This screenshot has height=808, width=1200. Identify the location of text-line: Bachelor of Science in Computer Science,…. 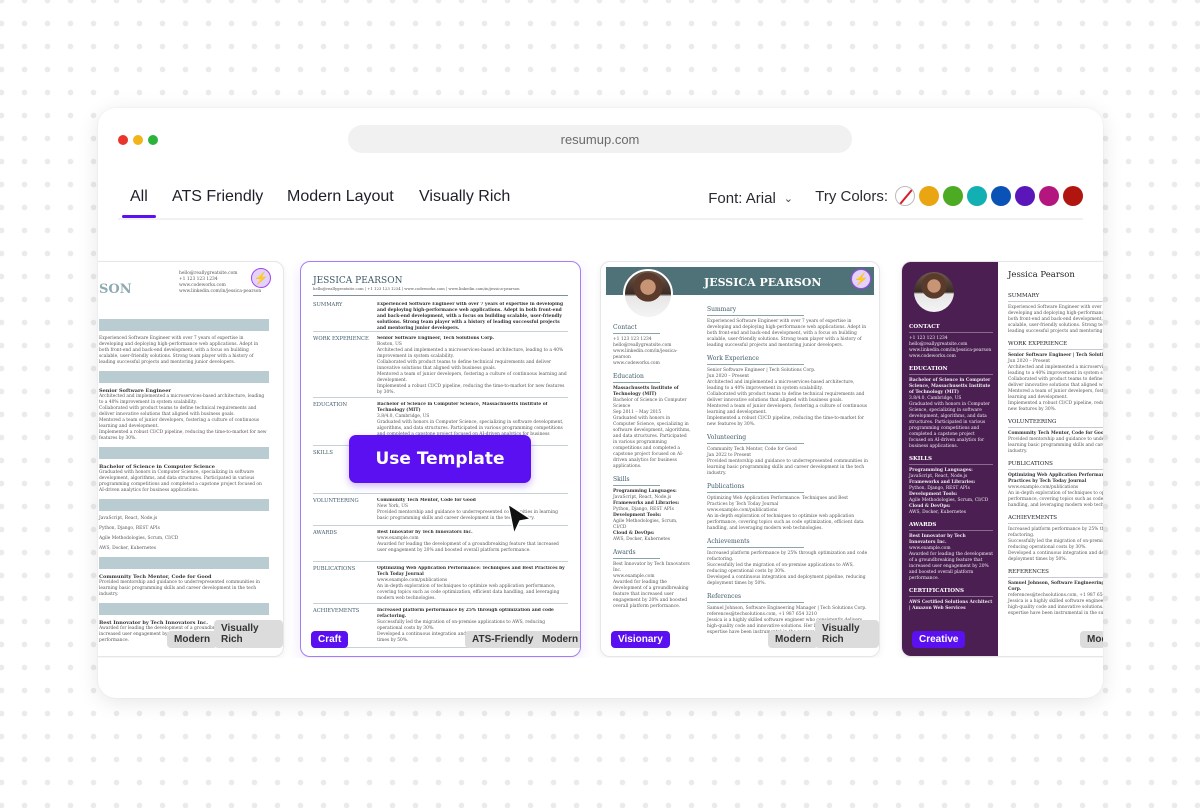
(950, 386).